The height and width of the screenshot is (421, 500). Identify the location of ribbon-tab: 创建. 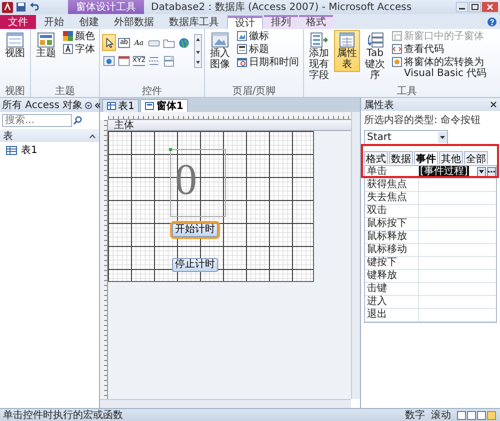
(89, 22).